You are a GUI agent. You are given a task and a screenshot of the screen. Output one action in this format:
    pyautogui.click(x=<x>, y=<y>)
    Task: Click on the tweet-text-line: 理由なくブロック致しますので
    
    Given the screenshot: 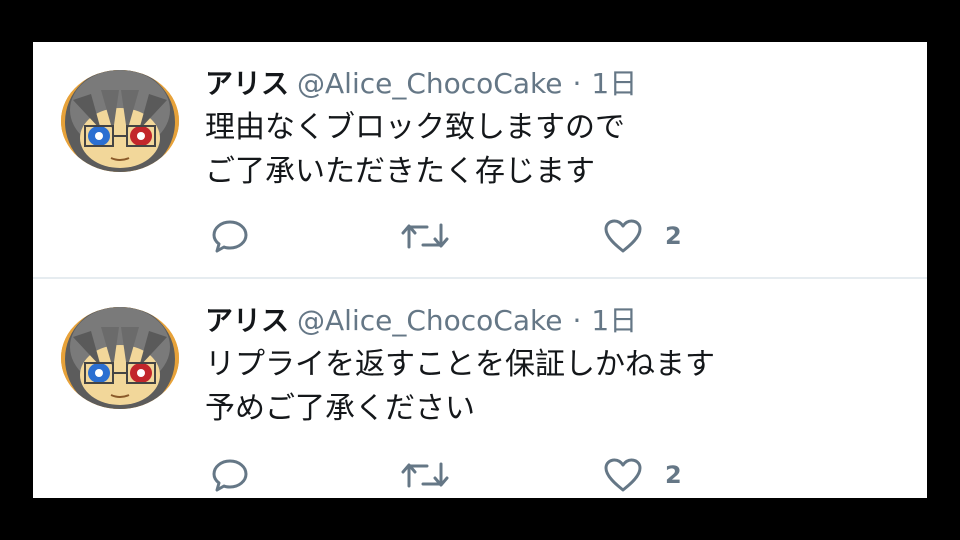 What is the action you would take?
    pyautogui.click(x=415, y=127)
    